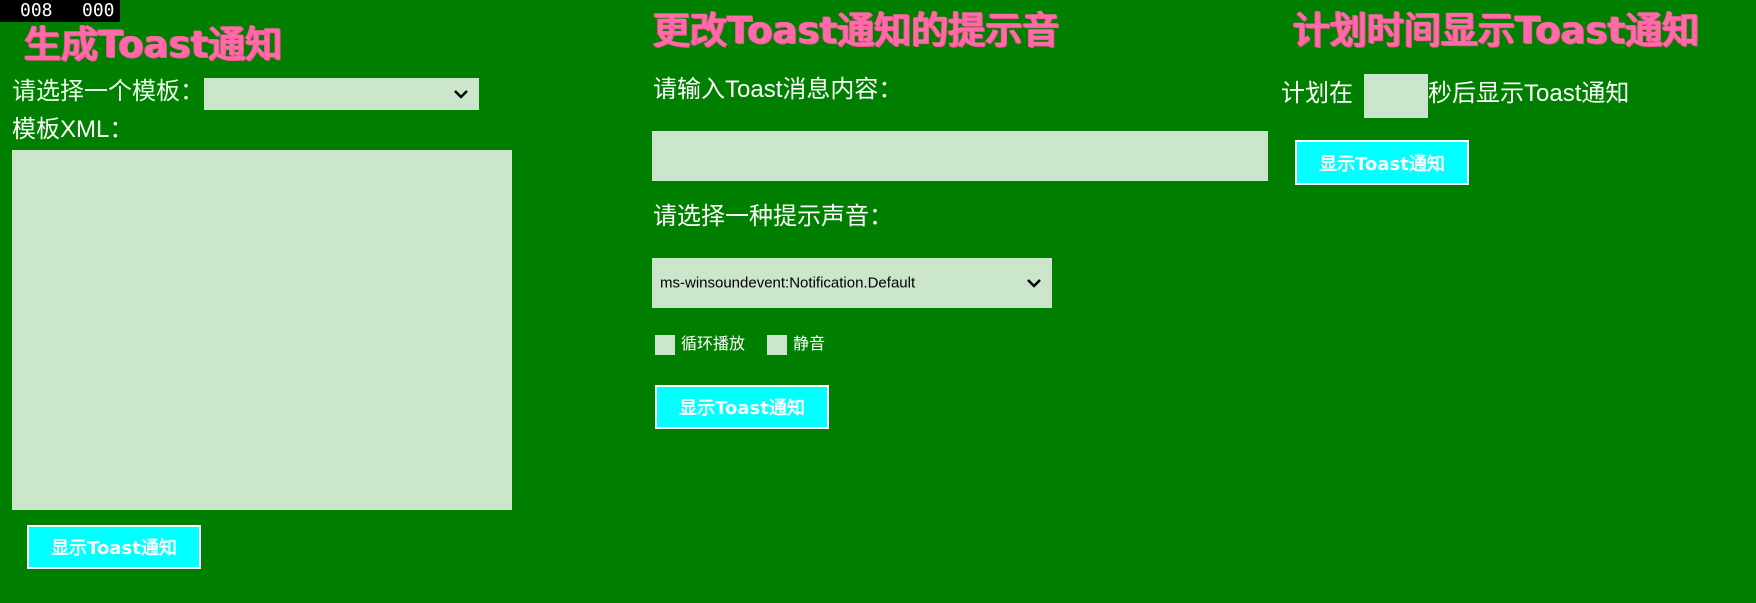 The height and width of the screenshot is (603, 1756). Describe the element at coordinates (713, 344) in the screenshot. I see `loop-label: 循环播放` at that location.